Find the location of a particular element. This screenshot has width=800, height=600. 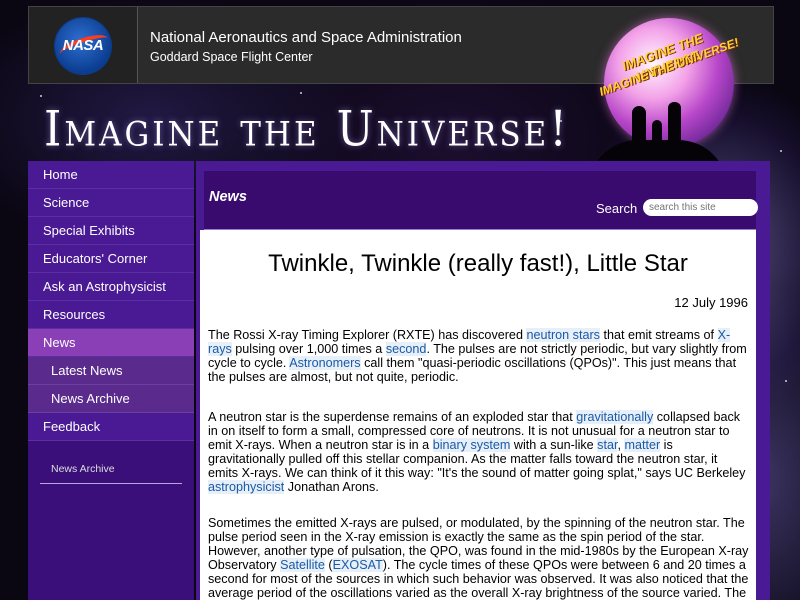

glossary-link: astrophysicist is located at coordinates (246, 487).